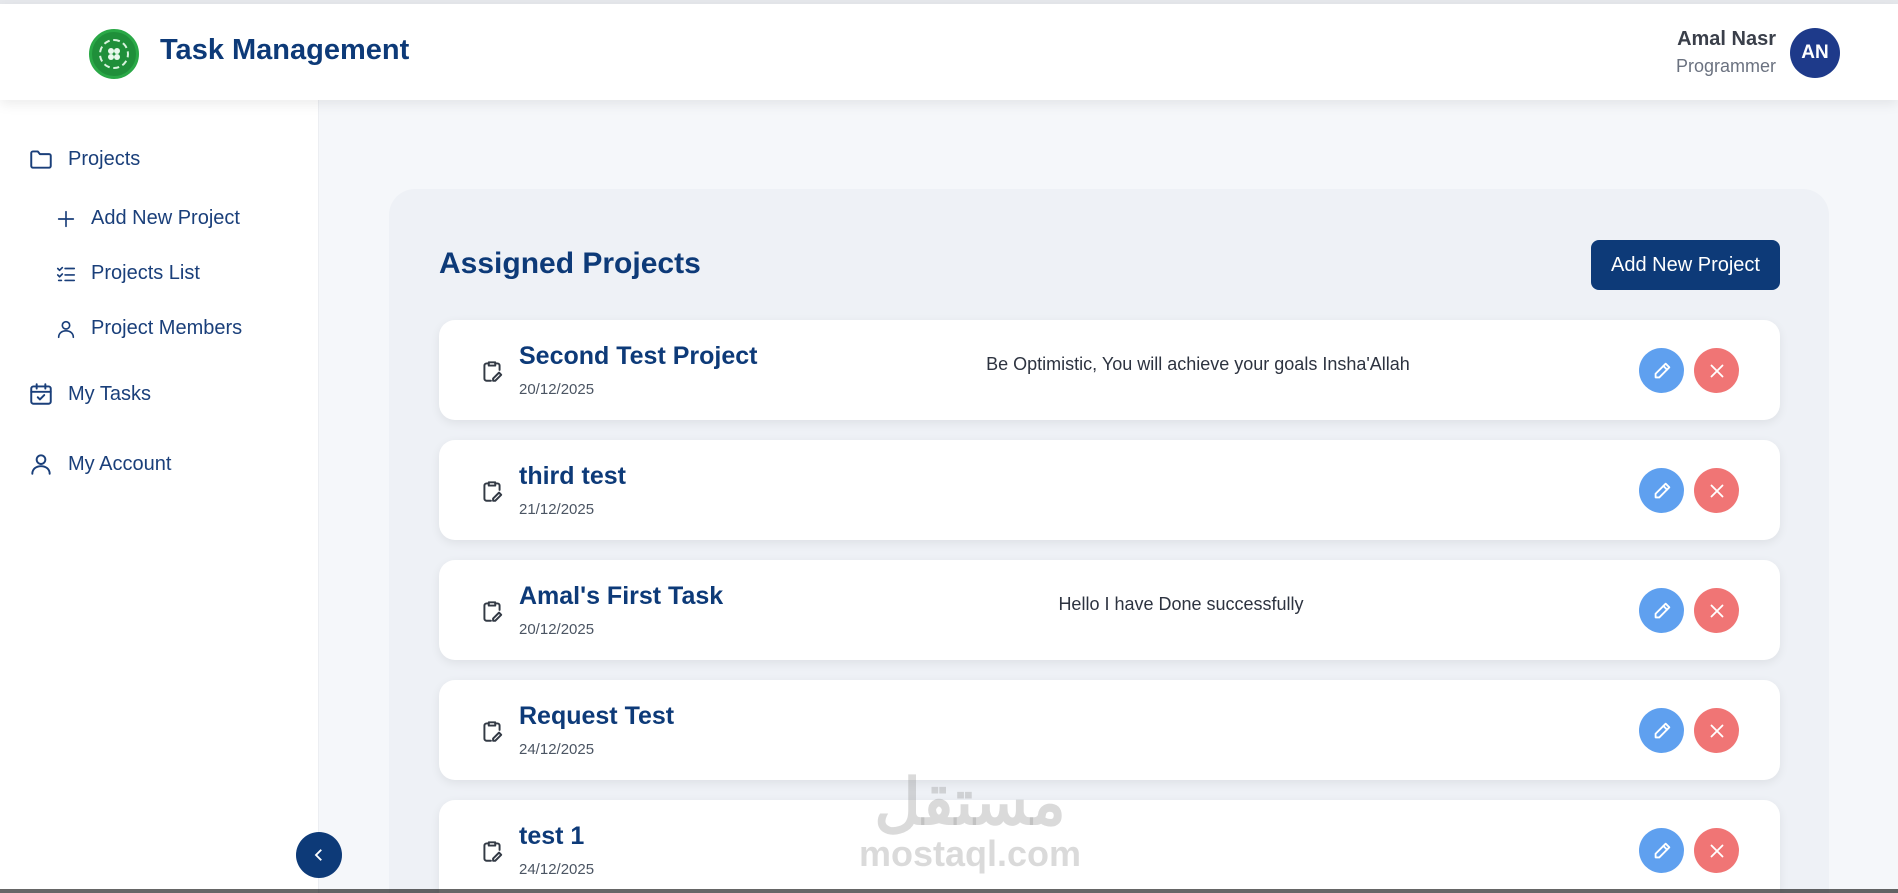 The image size is (1898, 893). Describe the element at coordinates (557, 509) in the screenshot. I see `project-date: 21/12/2025` at that location.